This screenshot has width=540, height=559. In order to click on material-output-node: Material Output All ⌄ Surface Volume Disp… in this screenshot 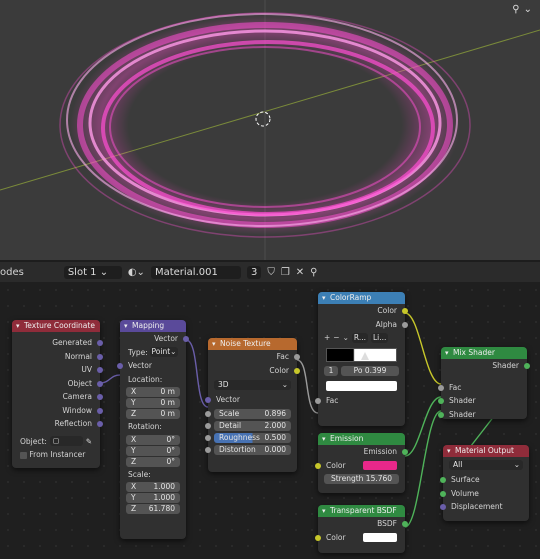, I will do `click(484, 483)`.